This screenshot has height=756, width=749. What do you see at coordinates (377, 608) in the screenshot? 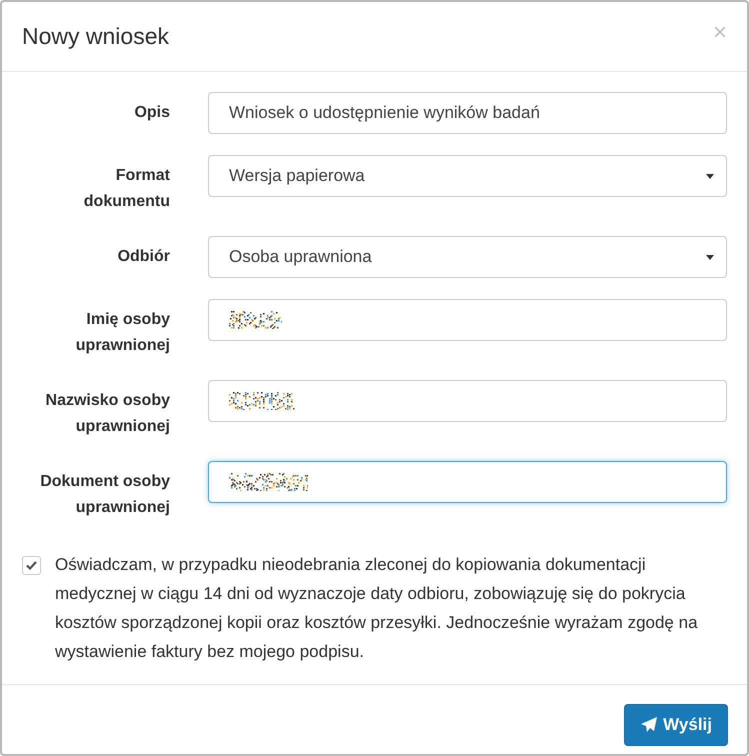
I see `consent-text: Oświadczam, w przypadku nieodebrania zleconej do kopiowania dokumentacji medycznej w ciągu 14 dni od wyznaczoje daty odbioru, zobowiązuję się do pokrycia kosztów sporządzonej kopii oraz kosztów przesyłki. Jednocześnie wyrażam zgodę na wystawienie faktury bez mojego podpisu.` at bounding box center [377, 608].